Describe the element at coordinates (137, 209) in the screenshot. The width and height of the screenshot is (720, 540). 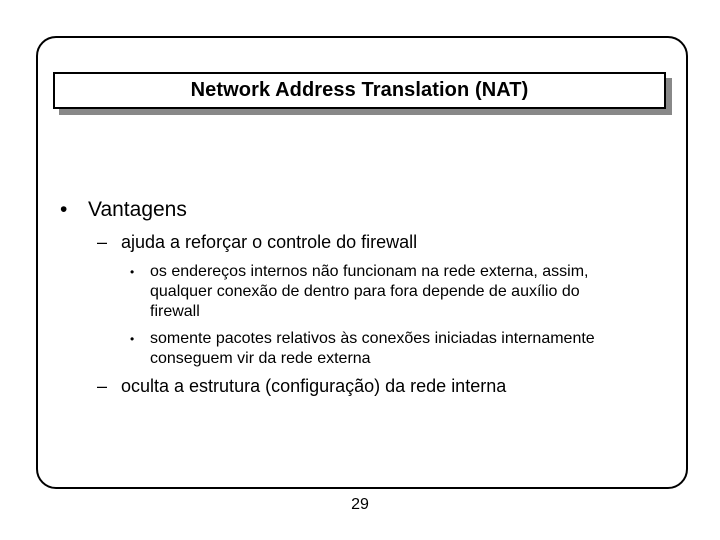
I see `bullet-text: Vantagens` at that location.